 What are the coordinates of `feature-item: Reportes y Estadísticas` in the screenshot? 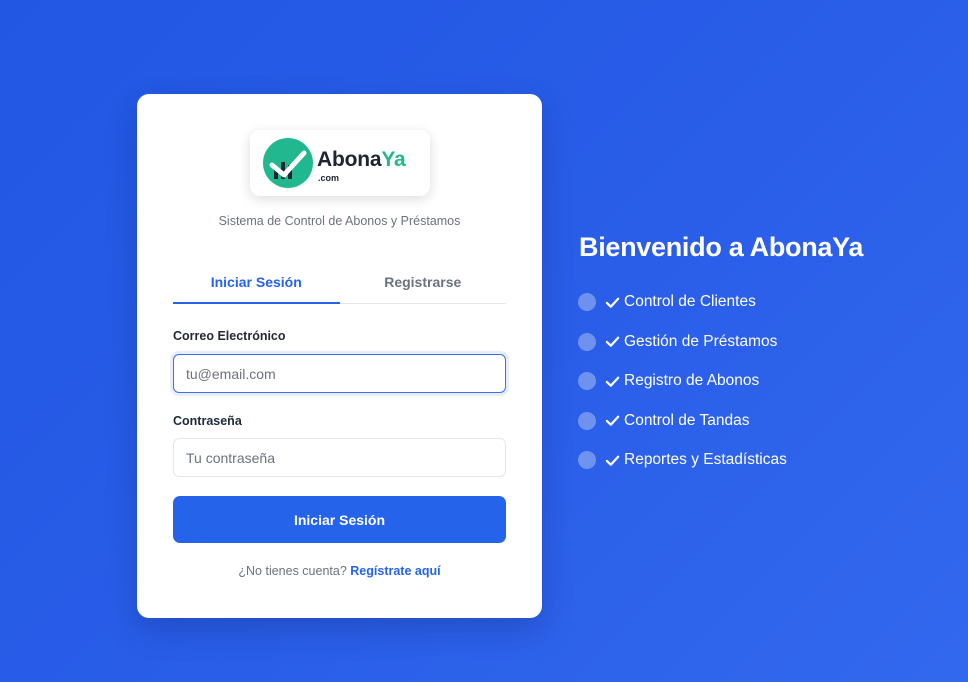 It's located at (682, 460).